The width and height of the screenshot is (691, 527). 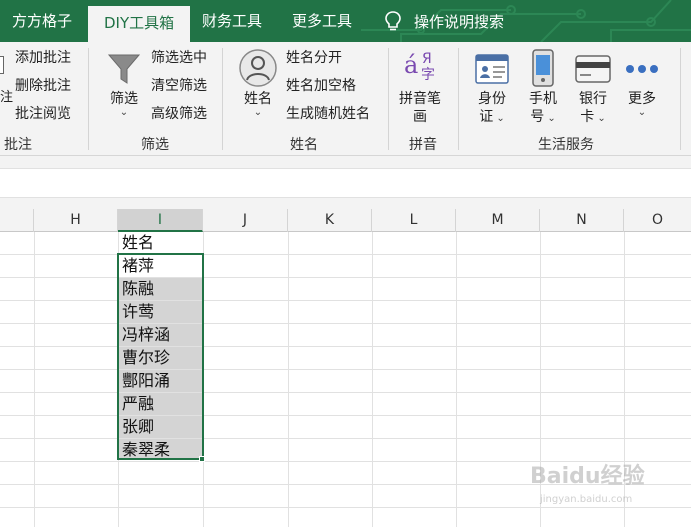 What do you see at coordinates (420, 99) in the screenshot?
I see `pinyin-button-line1: 拼音笔` at bounding box center [420, 99].